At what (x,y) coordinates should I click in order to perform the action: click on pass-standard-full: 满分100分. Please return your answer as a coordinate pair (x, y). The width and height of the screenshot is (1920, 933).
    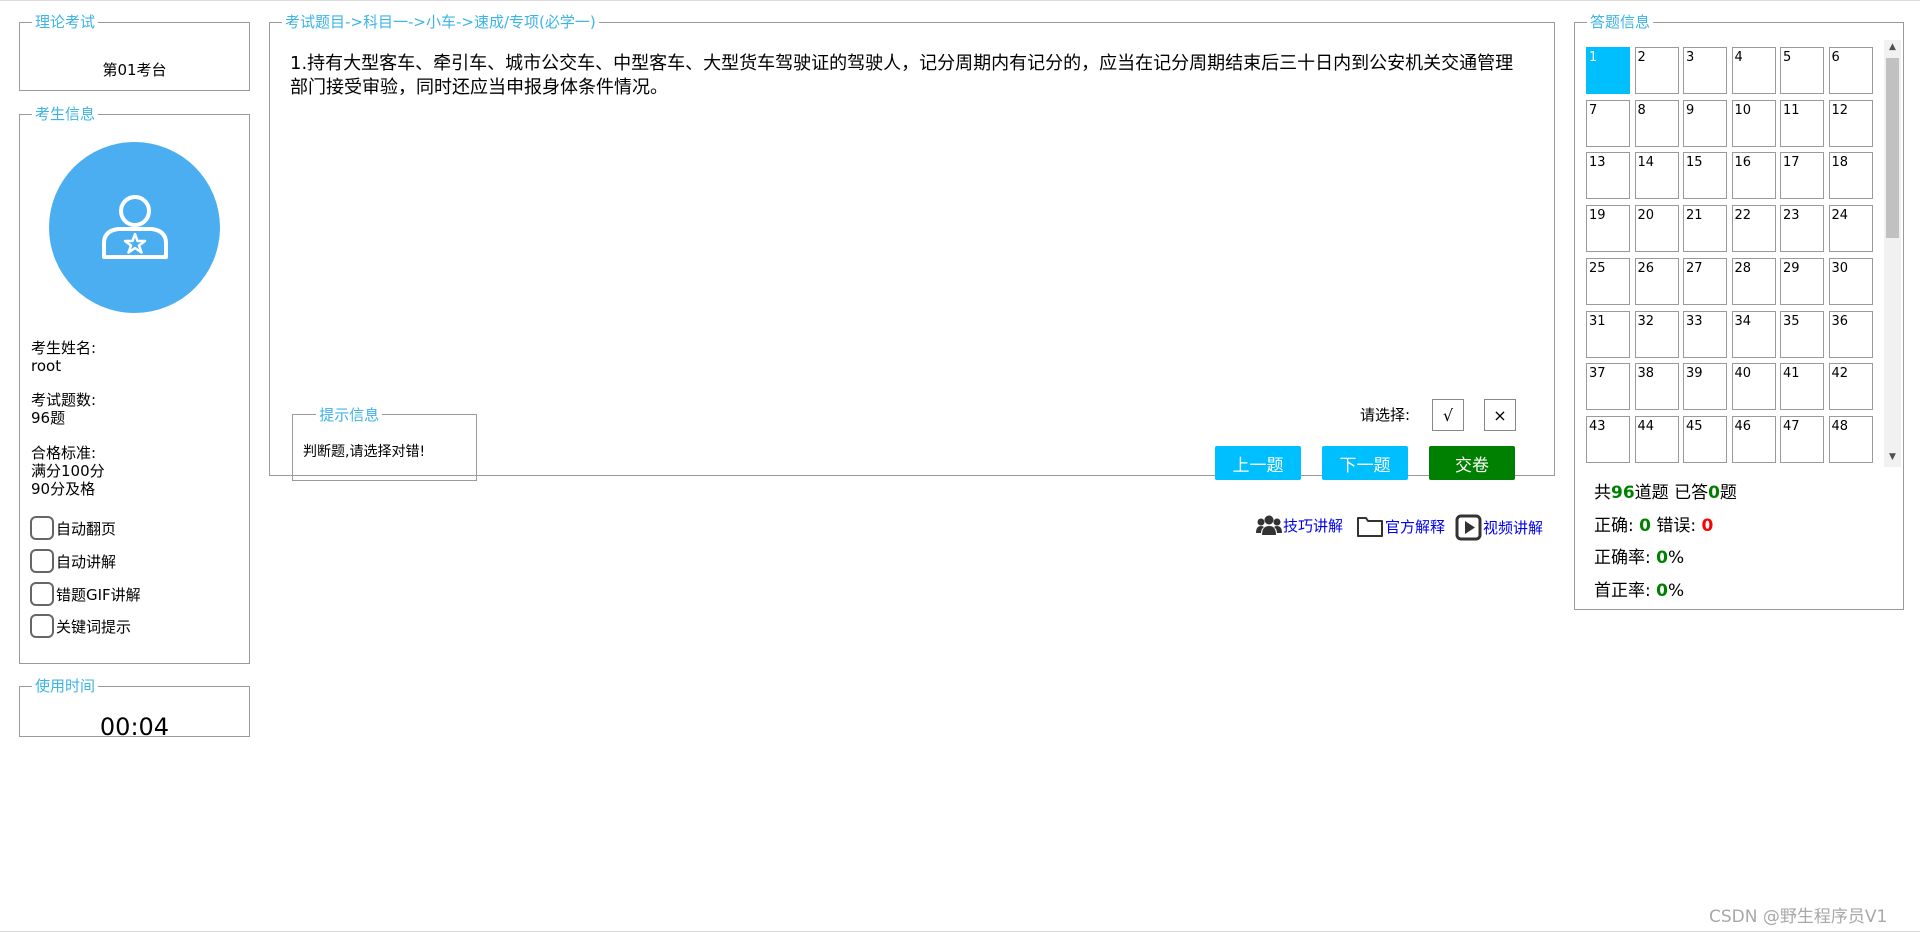
    Looking at the image, I should click on (68, 471).